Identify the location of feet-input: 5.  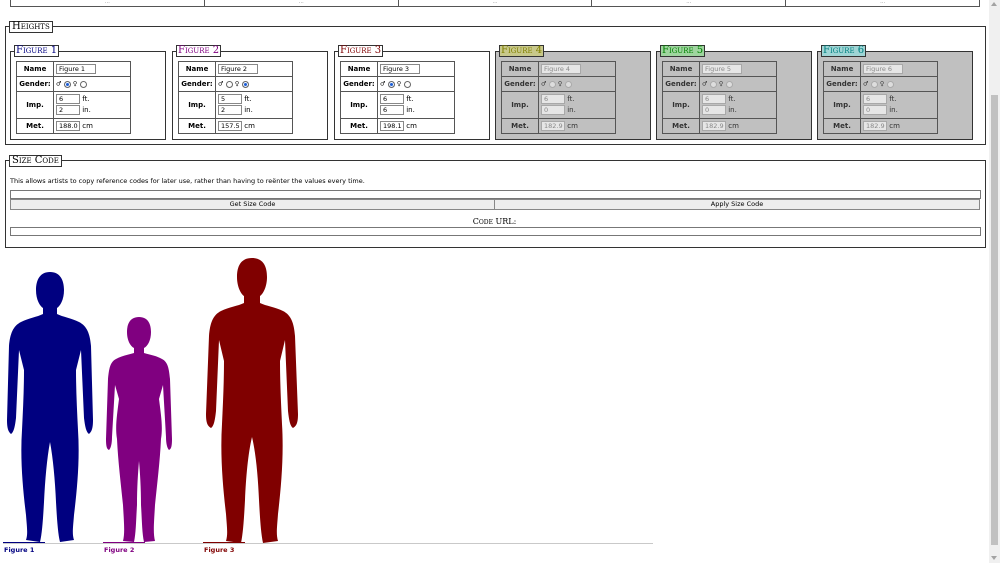
(230, 99).